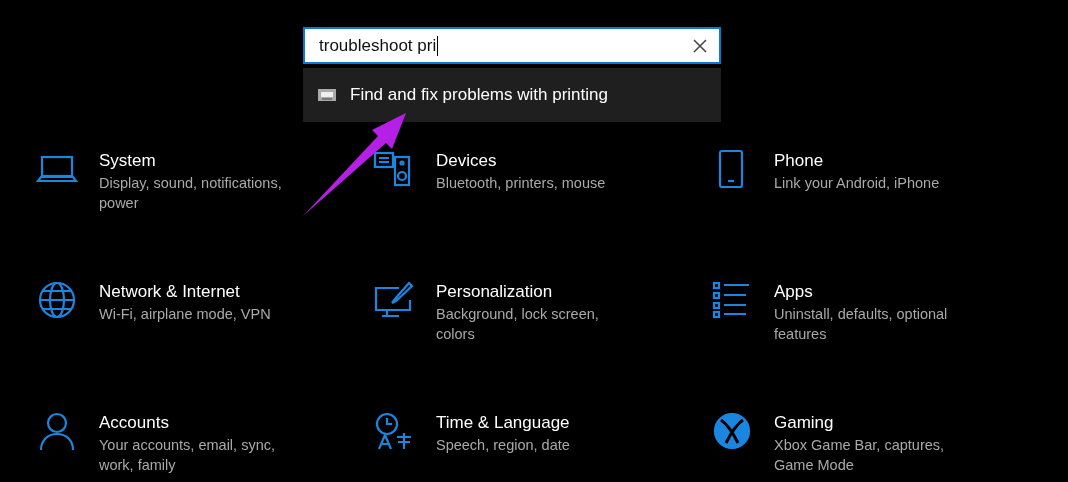 The width and height of the screenshot is (1068, 482). What do you see at coordinates (503, 445) in the screenshot?
I see `category-description: Speech, region, date` at bounding box center [503, 445].